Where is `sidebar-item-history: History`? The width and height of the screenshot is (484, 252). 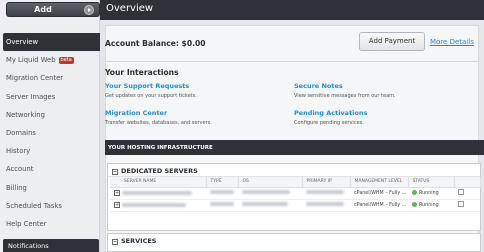
sidebar-item-history: History is located at coordinates (50, 151).